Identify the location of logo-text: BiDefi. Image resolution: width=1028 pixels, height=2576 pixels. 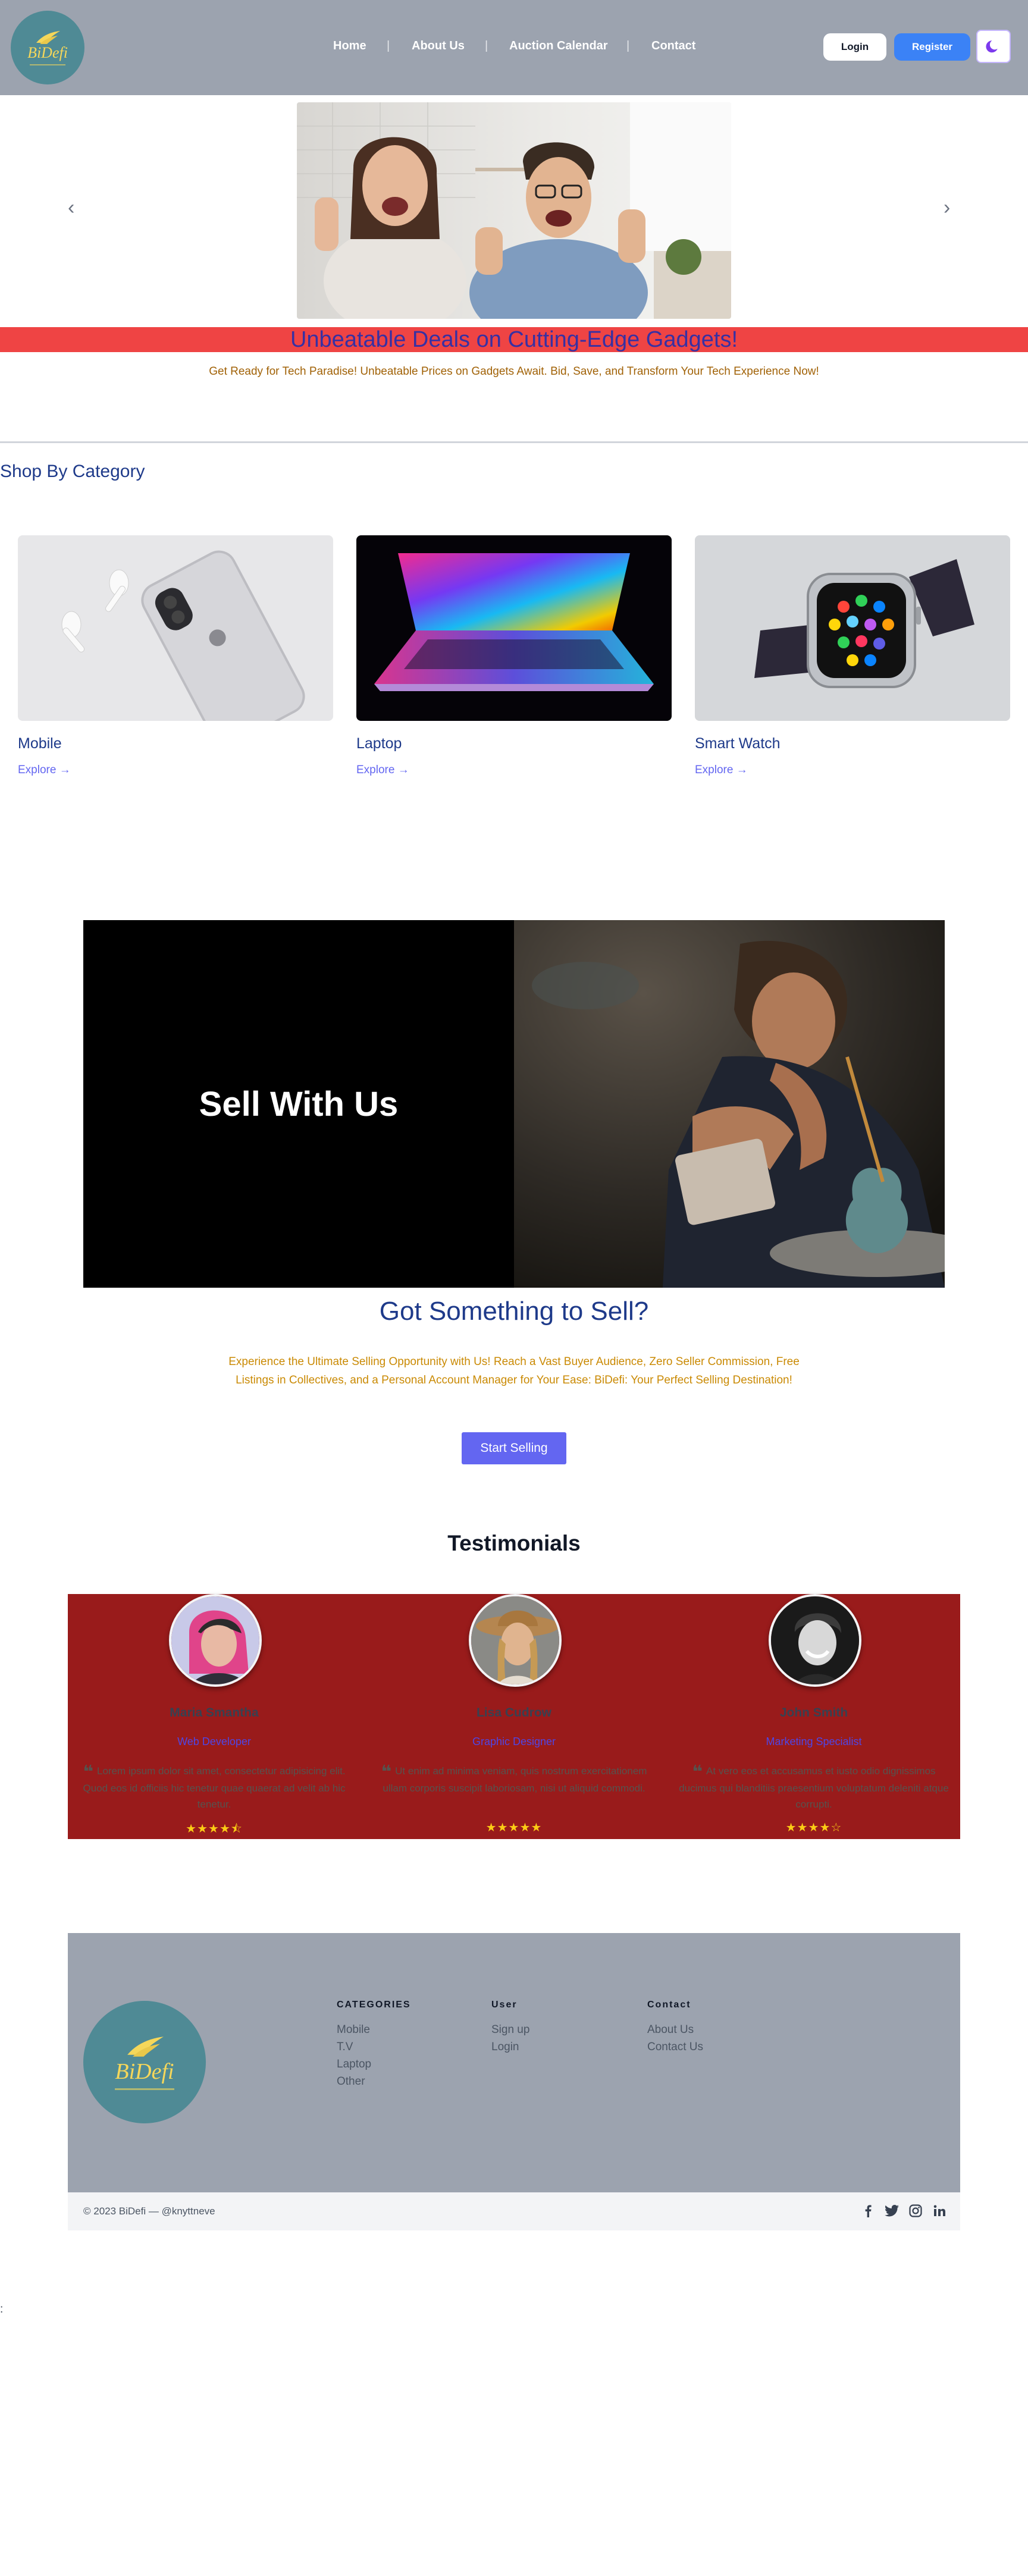
(47, 52).